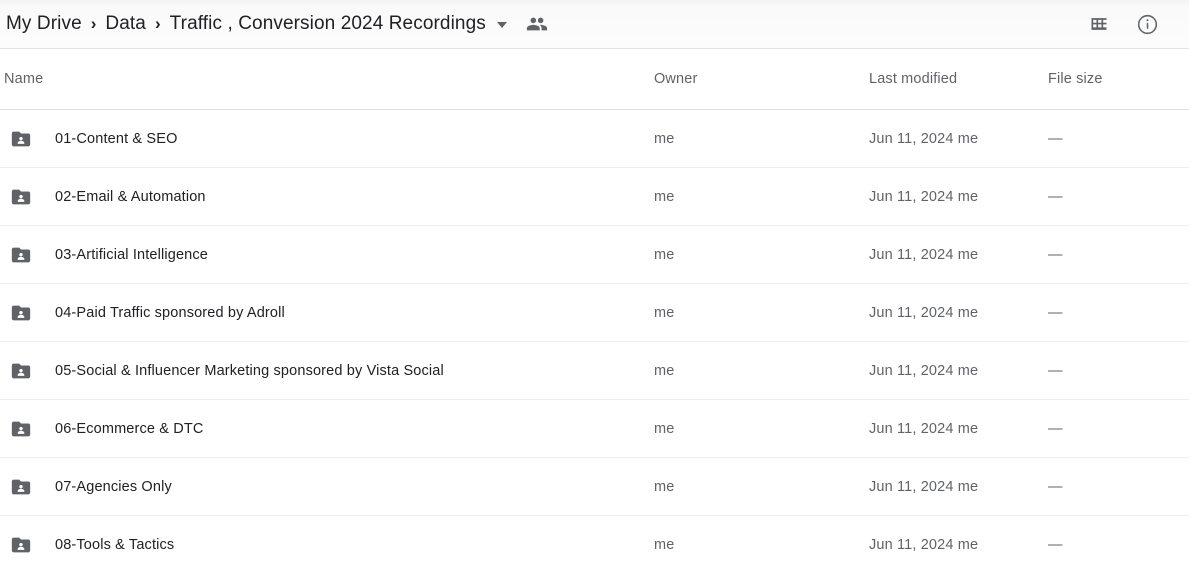 The width and height of the screenshot is (1189, 568). What do you see at coordinates (913, 79) in the screenshot?
I see `column-header-last-modified: Last modified` at bounding box center [913, 79].